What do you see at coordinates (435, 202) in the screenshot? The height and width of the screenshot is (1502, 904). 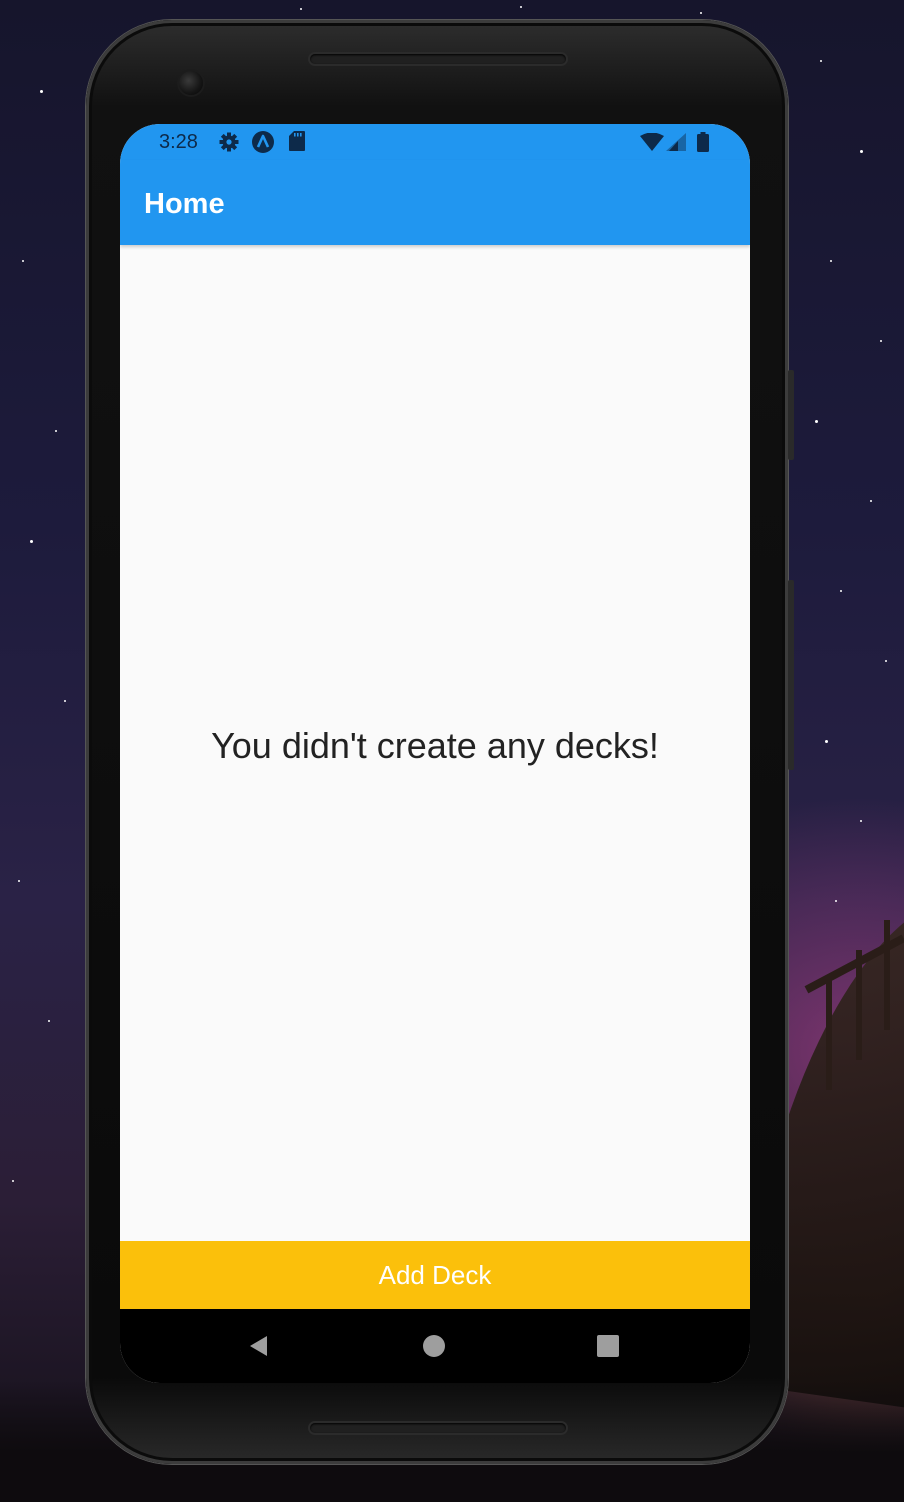 I see `app-bar: Home` at bounding box center [435, 202].